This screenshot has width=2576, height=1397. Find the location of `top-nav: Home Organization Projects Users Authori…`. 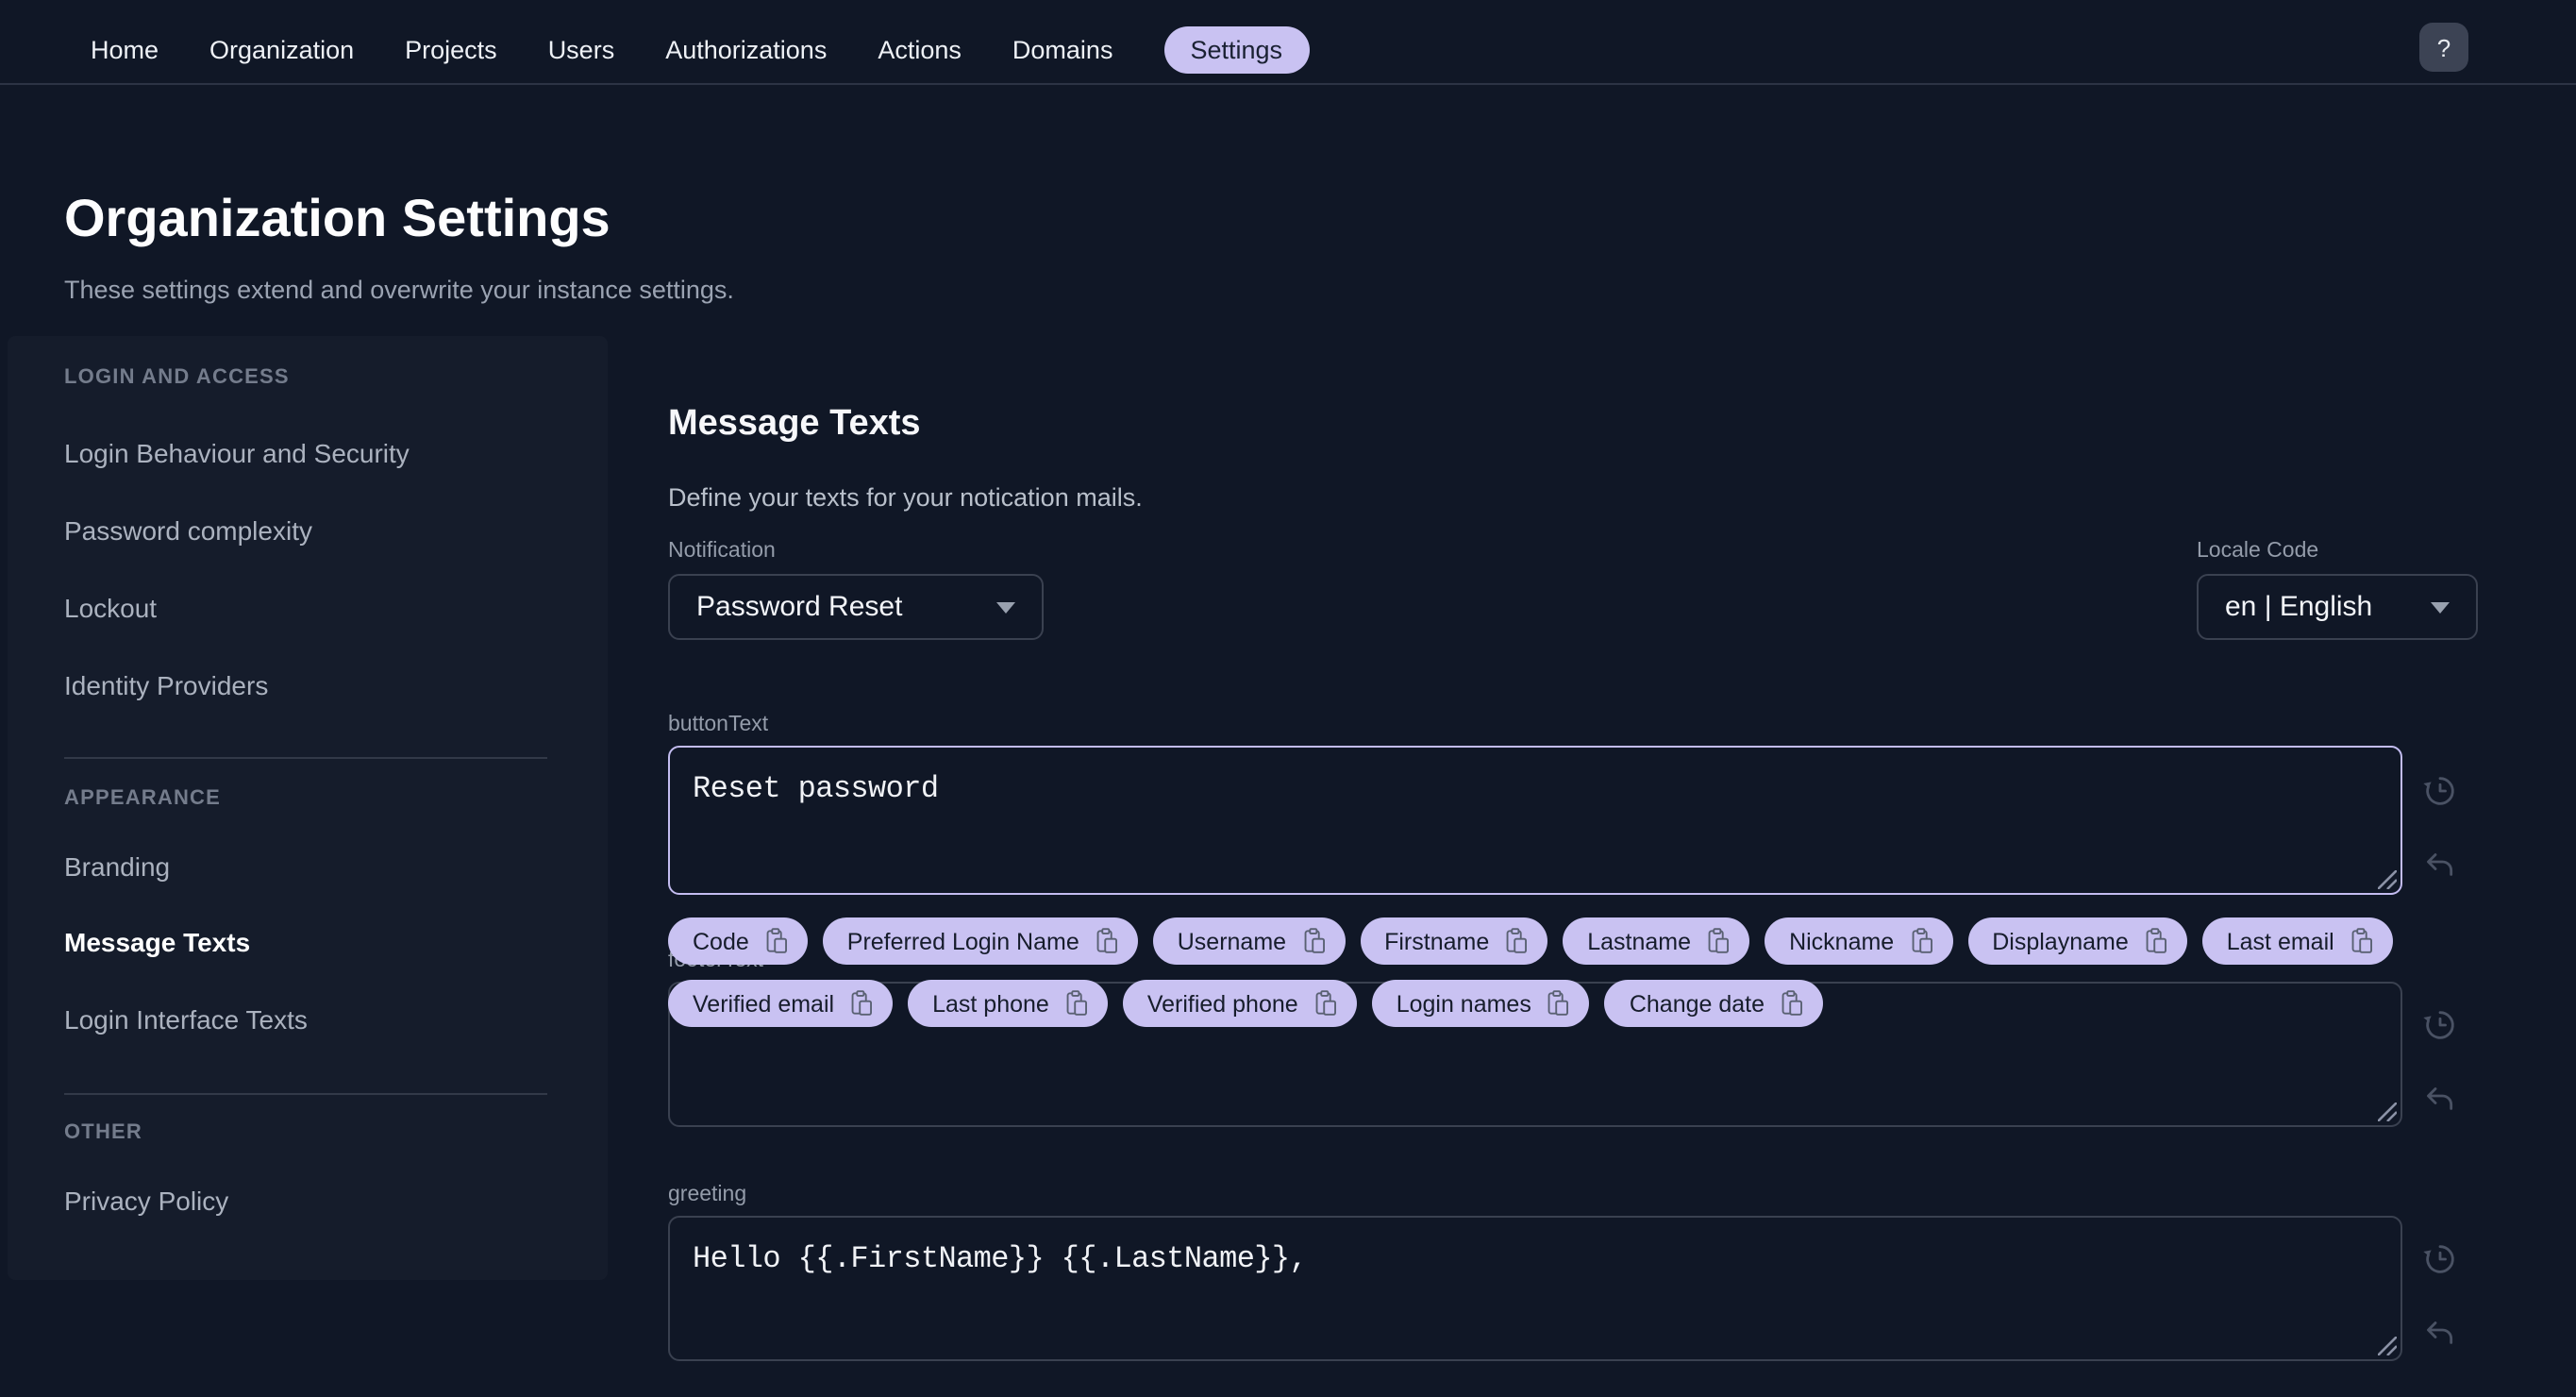

top-nav: Home Organization Projects Users Authori… is located at coordinates (1288, 42).